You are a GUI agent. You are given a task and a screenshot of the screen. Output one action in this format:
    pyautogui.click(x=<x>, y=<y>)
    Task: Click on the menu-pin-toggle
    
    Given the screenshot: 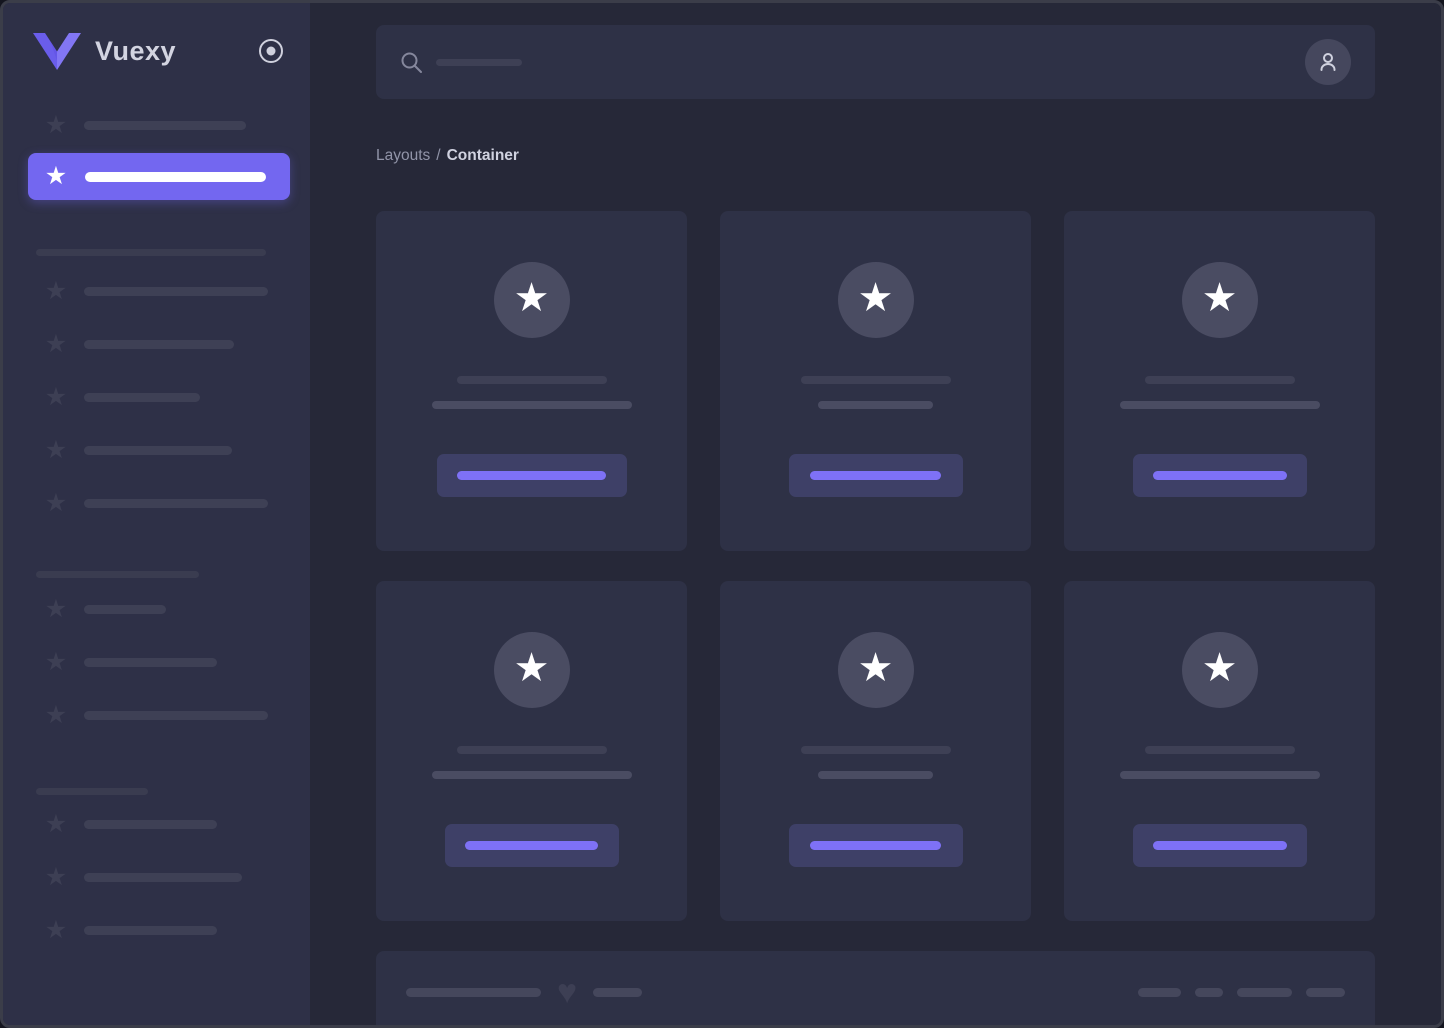 What is the action you would take?
    pyautogui.click(x=271, y=51)
    